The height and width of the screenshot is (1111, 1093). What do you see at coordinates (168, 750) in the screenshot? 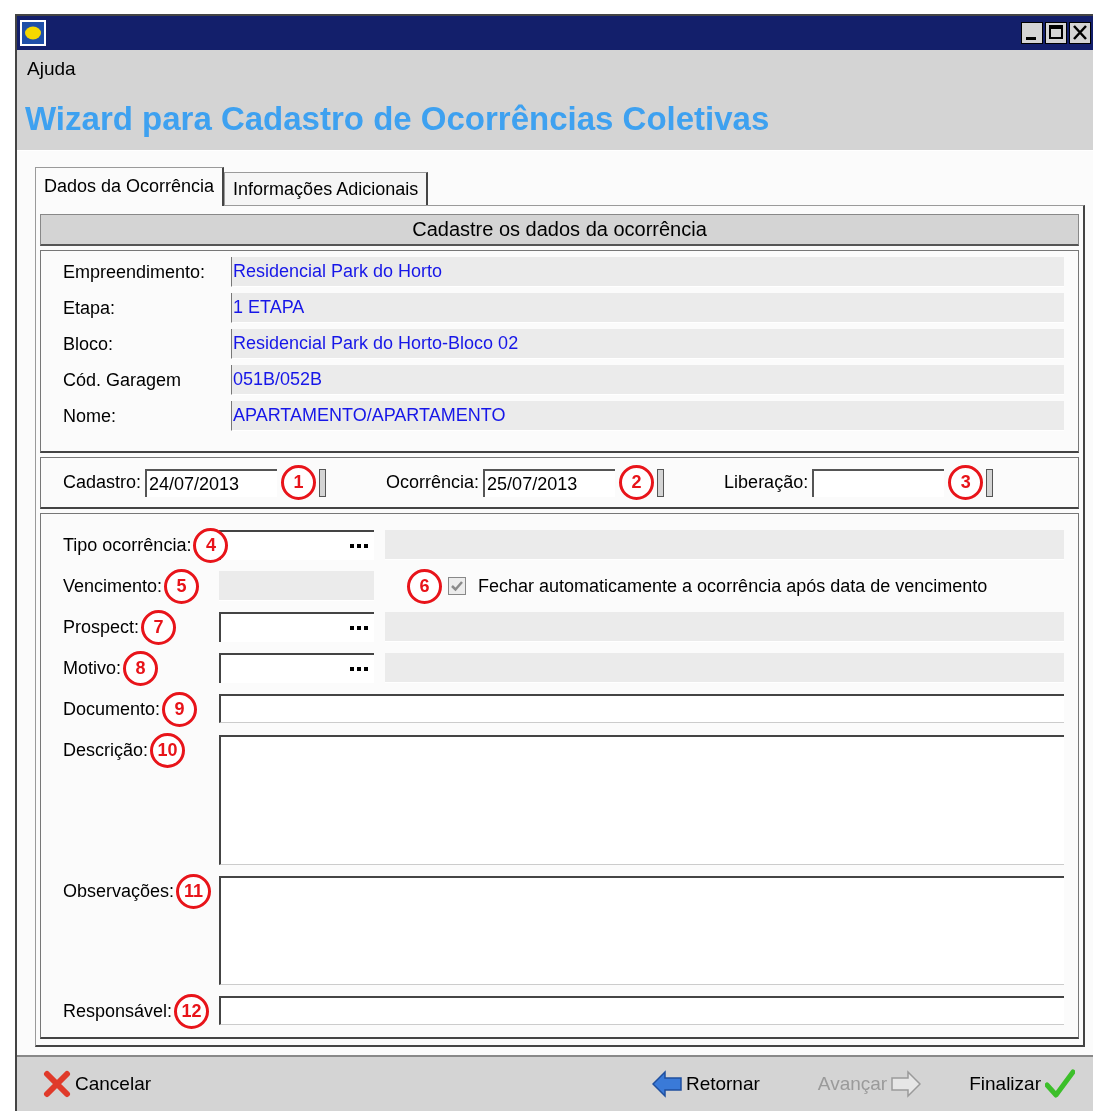
I see `number-marker: 10` at bounding box center [168, 750].